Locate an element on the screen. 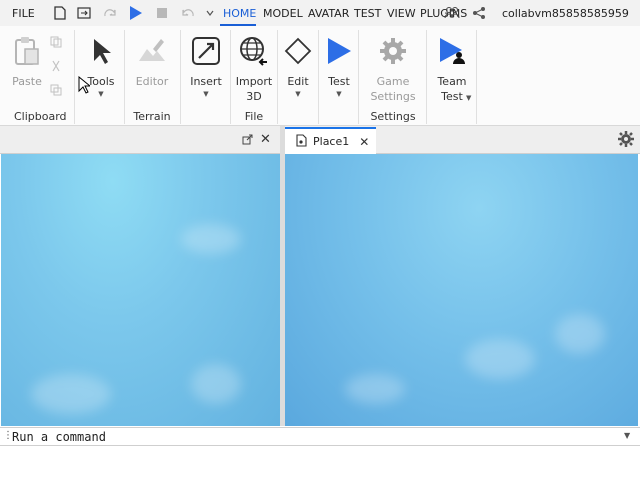 This screenshot has height=480, width=640. duplicate-icon is located at coordinates (58, 96).